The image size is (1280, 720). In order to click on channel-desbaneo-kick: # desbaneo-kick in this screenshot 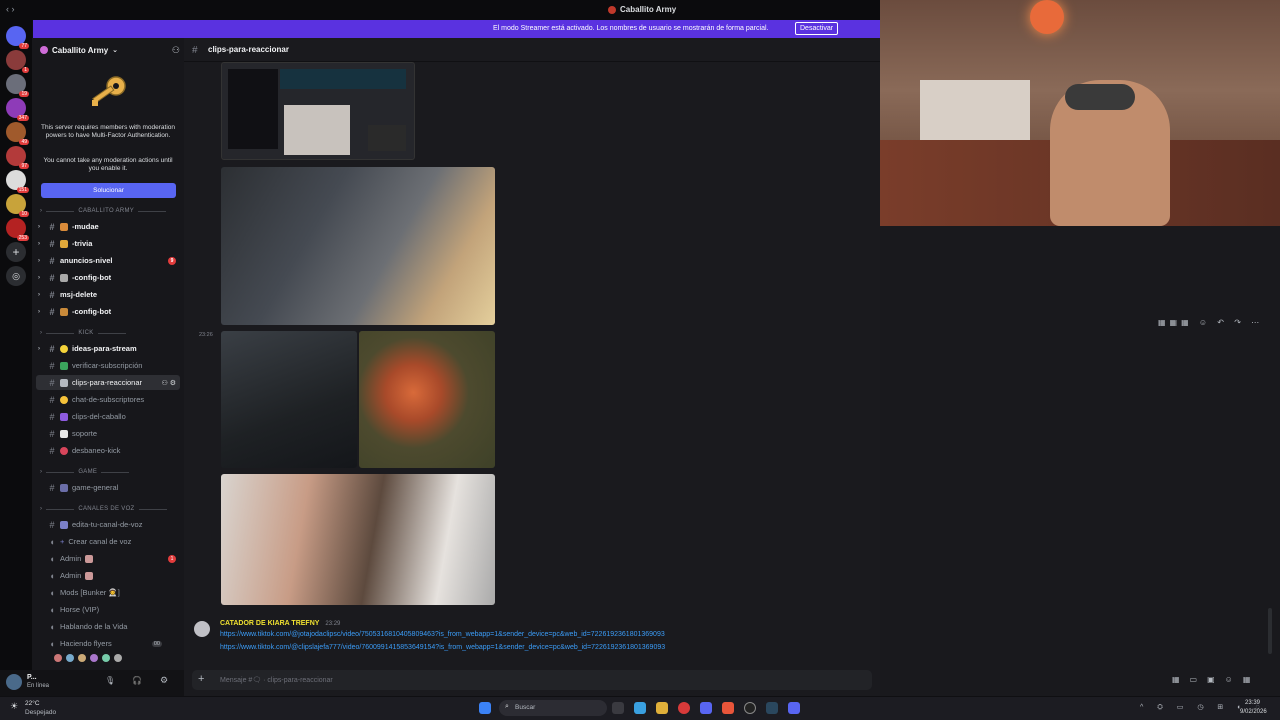, I will do `click(108, 450)`.